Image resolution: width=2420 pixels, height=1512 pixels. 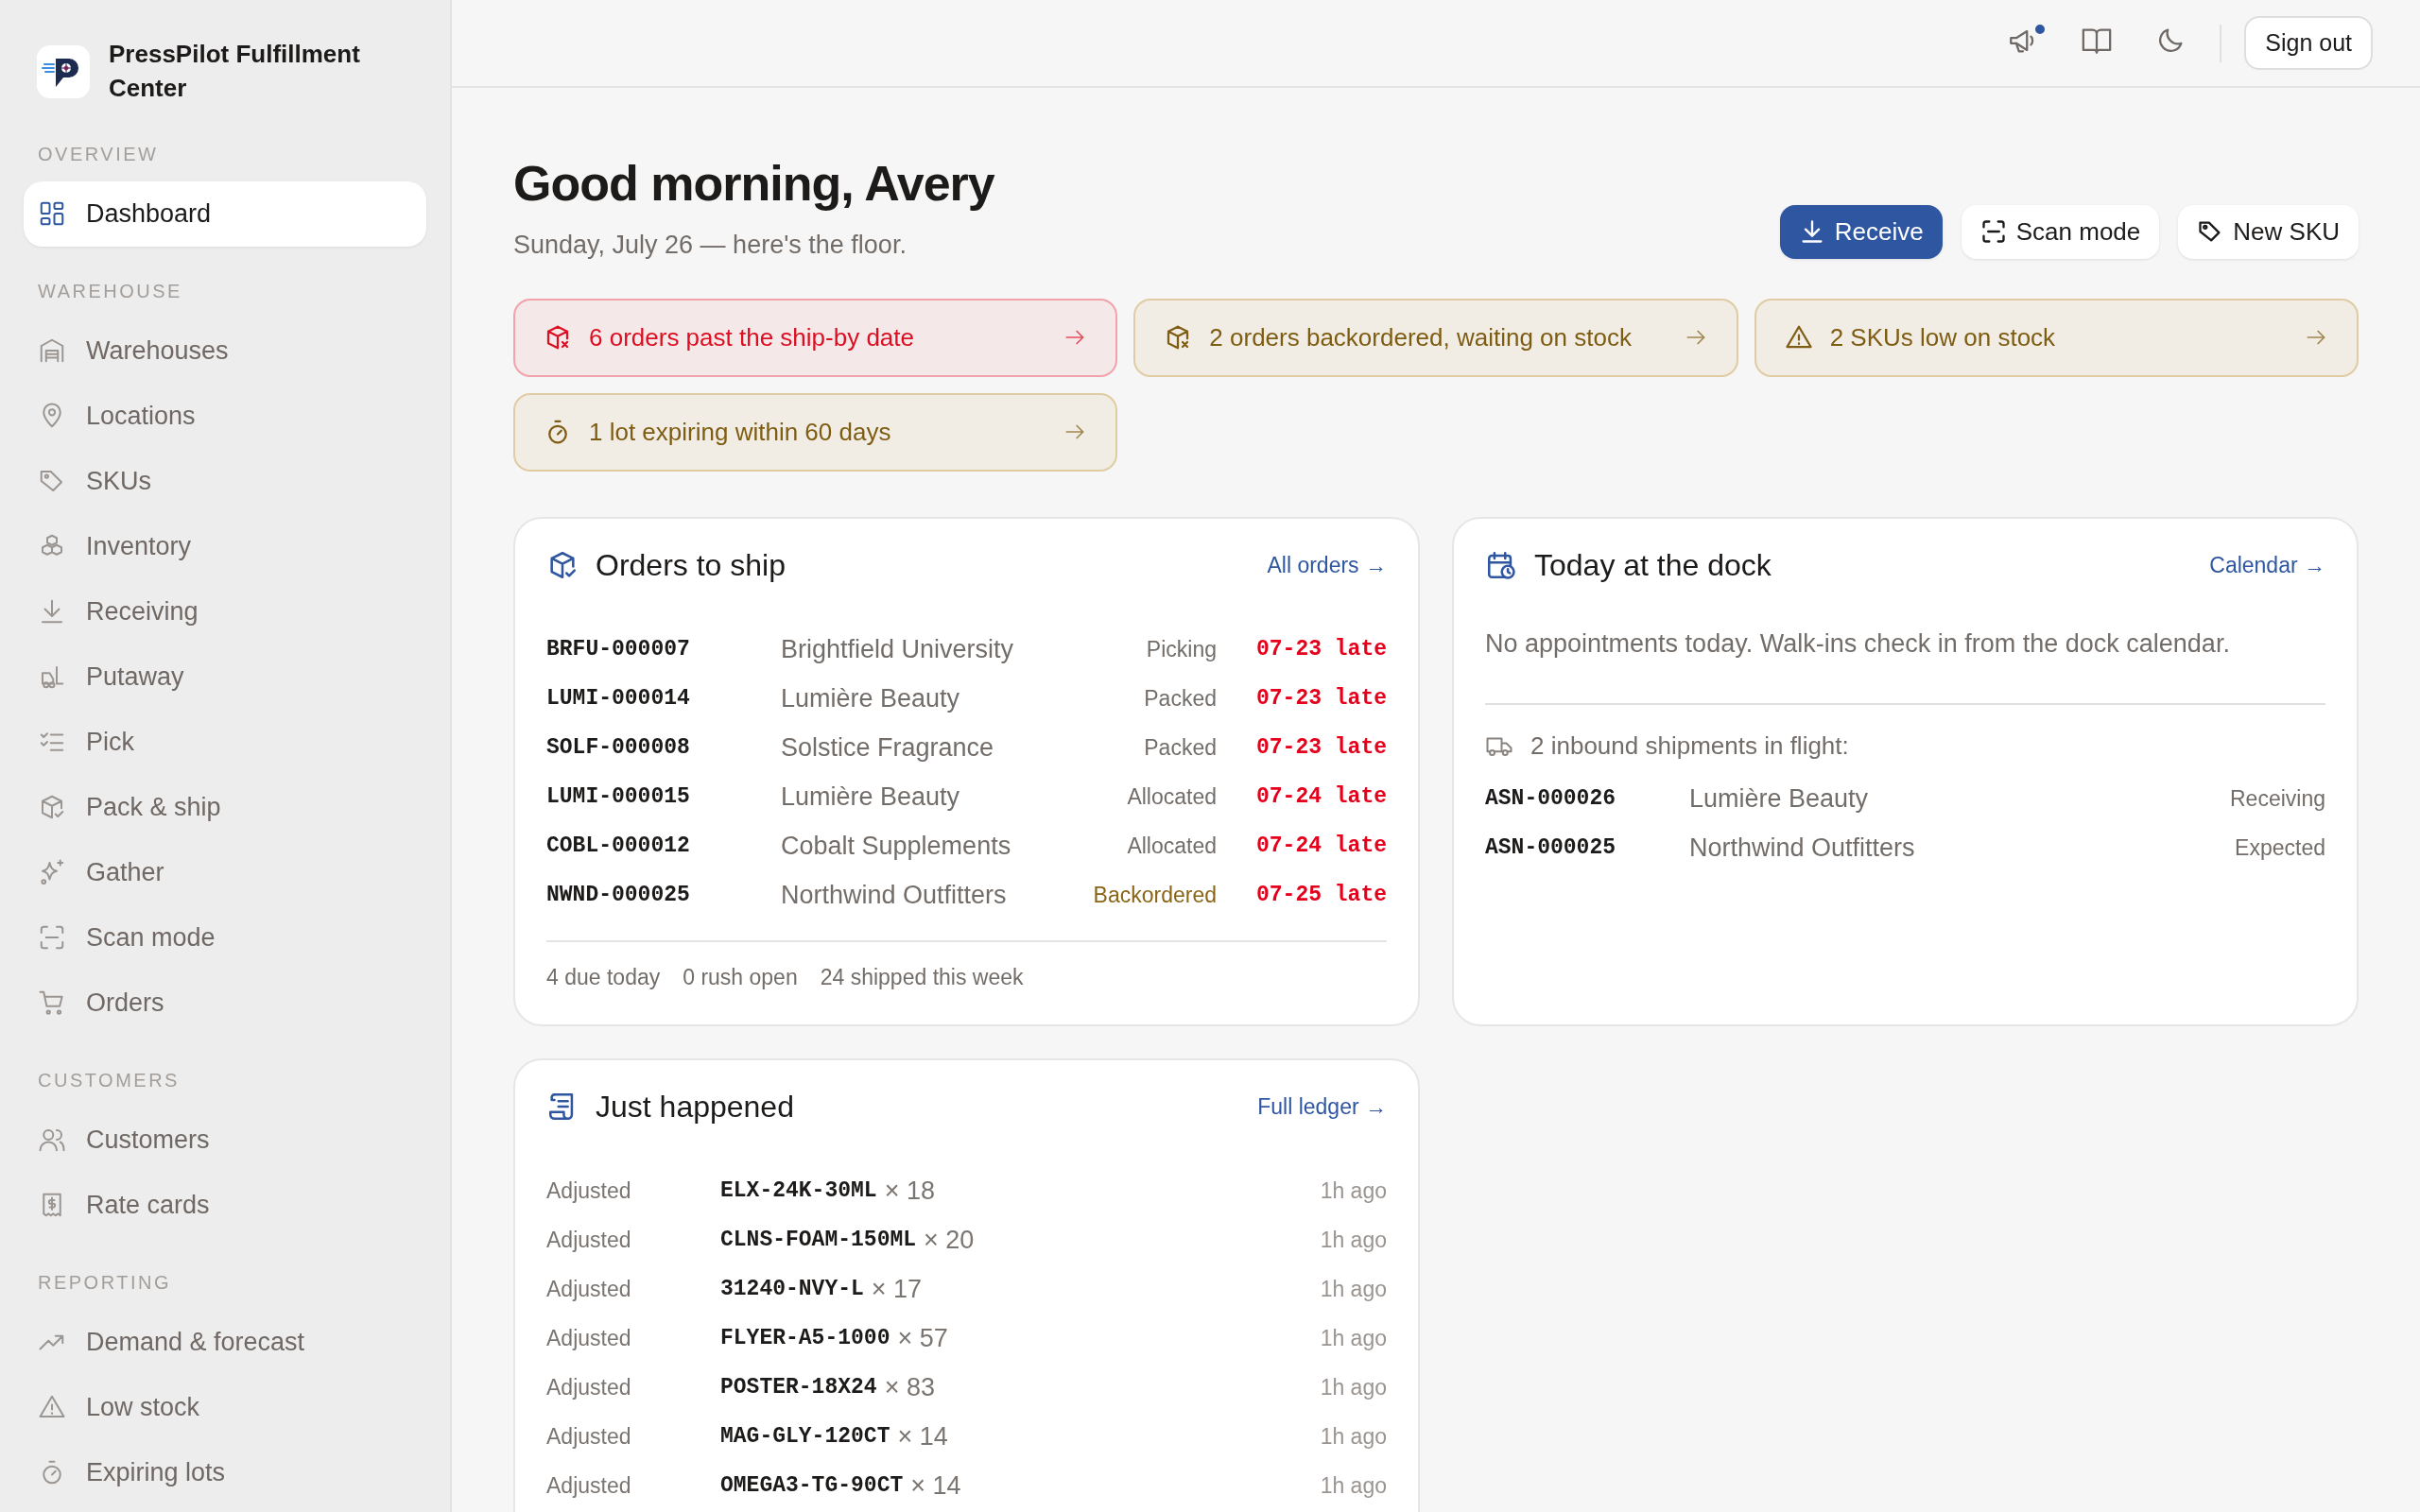 What do you see at coordinates (898, 650) in the screenshot?
I see `customer-name: Brightfield University` at bounding box center [898, 650].